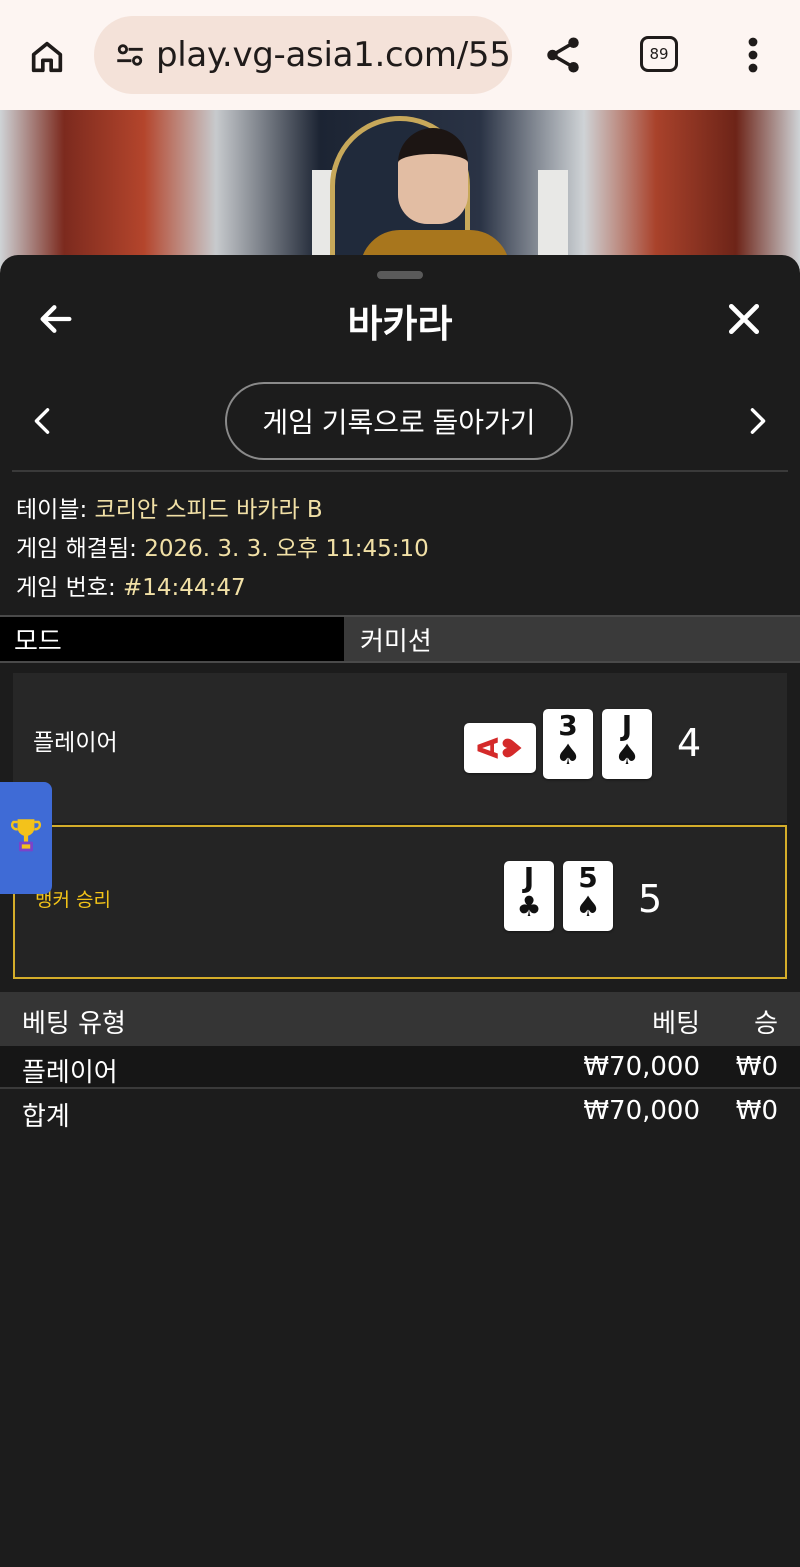 Image resolution: width=800 pixels, height=1567 pixels. Describe the element at coordinates (627, 754) in the screenshot. I see `card-player-3-suit: ♠` at that location.